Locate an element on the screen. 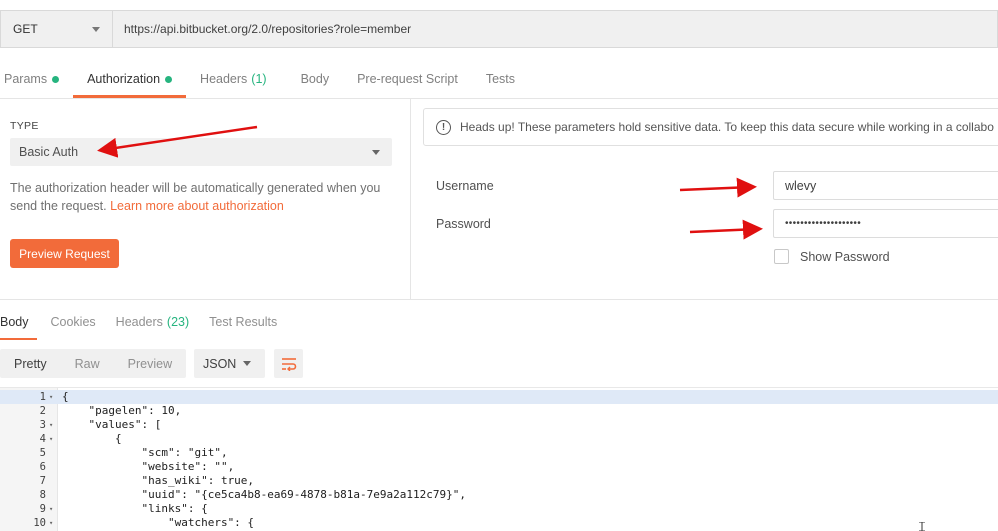 The width and height of the screenshot is (998, 531). view-mode-group: Pretty Raw Preview is located at coordinates (93, 363).